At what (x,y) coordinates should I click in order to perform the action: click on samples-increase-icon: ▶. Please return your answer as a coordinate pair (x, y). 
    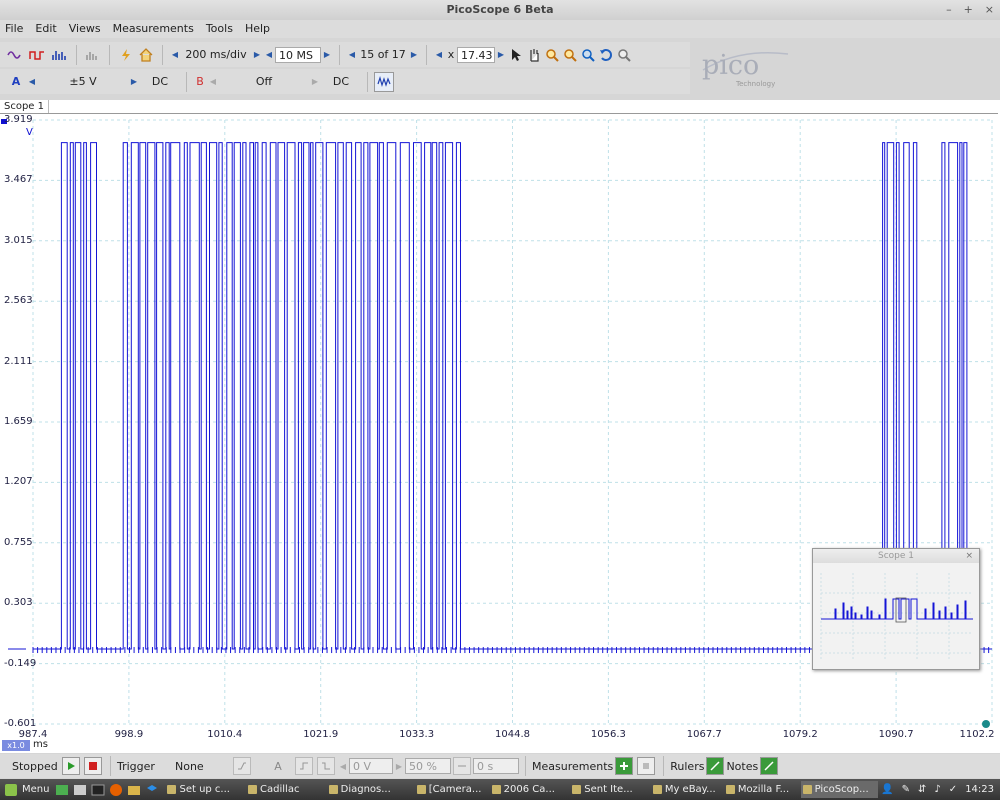
    Looking at the image, I should click on (327, 55).